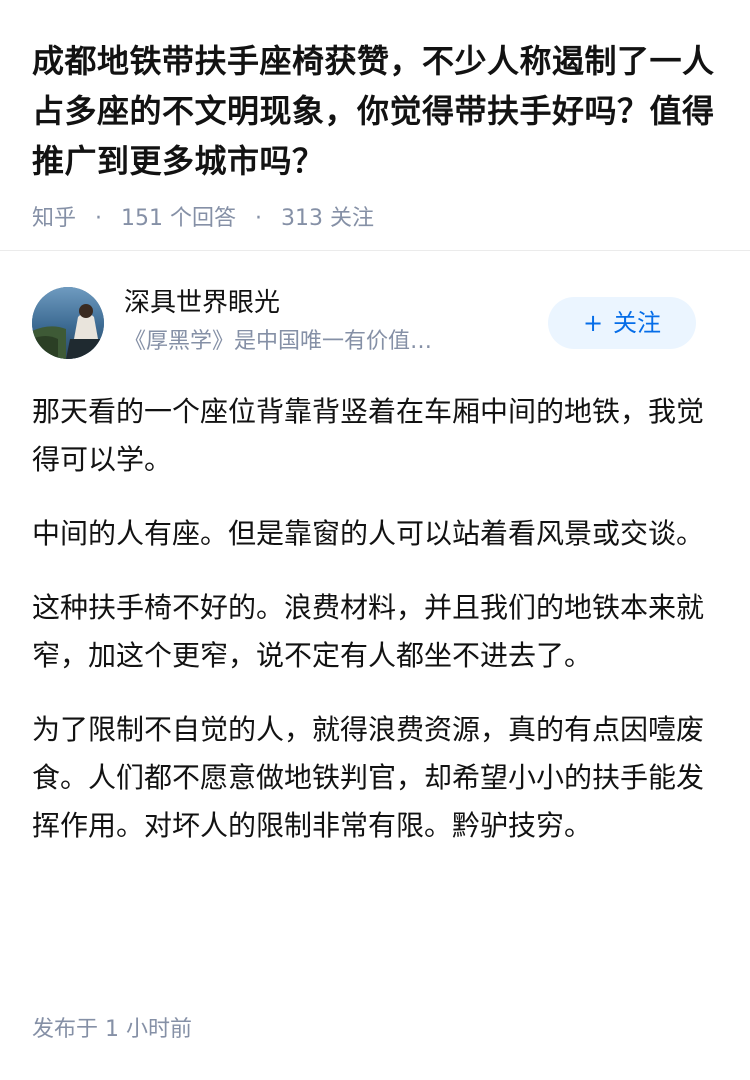 The image size is (750, 1080). What do you see at coordinates (302, 218) in the screenshot?
I see `followers-count: 313` at bounding box center [302, 218].